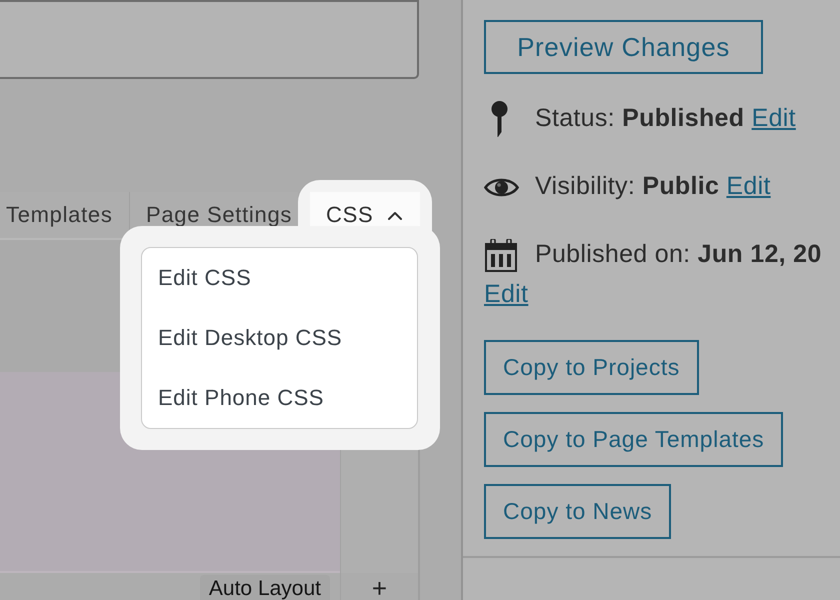 This screenshot has height=600, width=840. I want to click on copy-button: Copy to Projects, so click(591, 367).